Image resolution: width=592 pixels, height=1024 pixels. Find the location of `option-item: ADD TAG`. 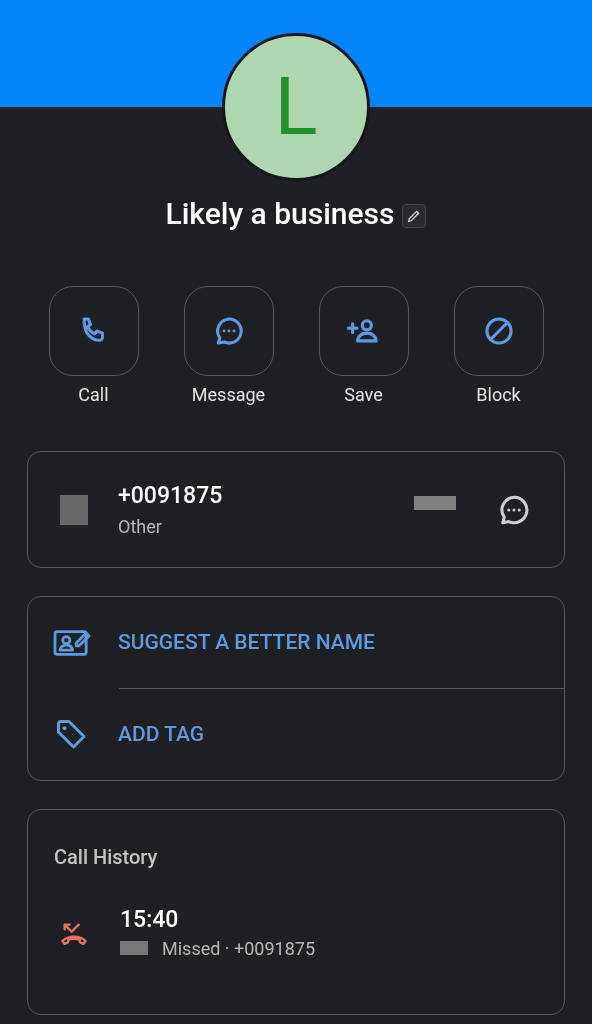

option-item: ADD TAG is located at coordinates (296, 734).